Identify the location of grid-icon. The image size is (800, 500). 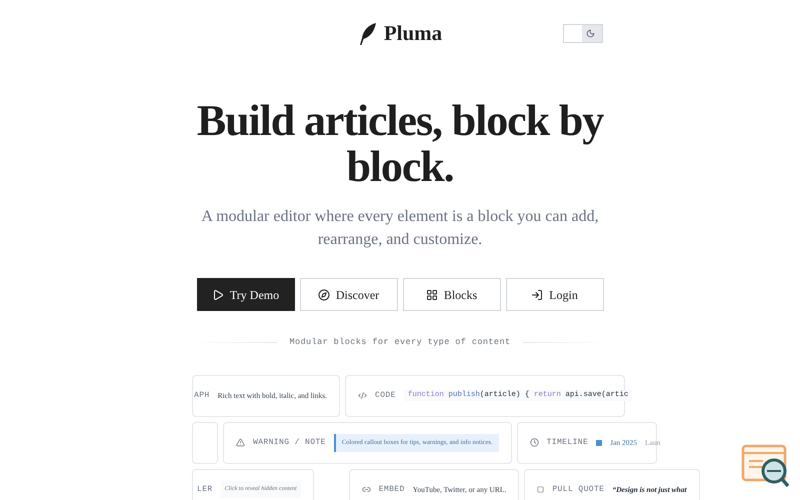
(432, 294).